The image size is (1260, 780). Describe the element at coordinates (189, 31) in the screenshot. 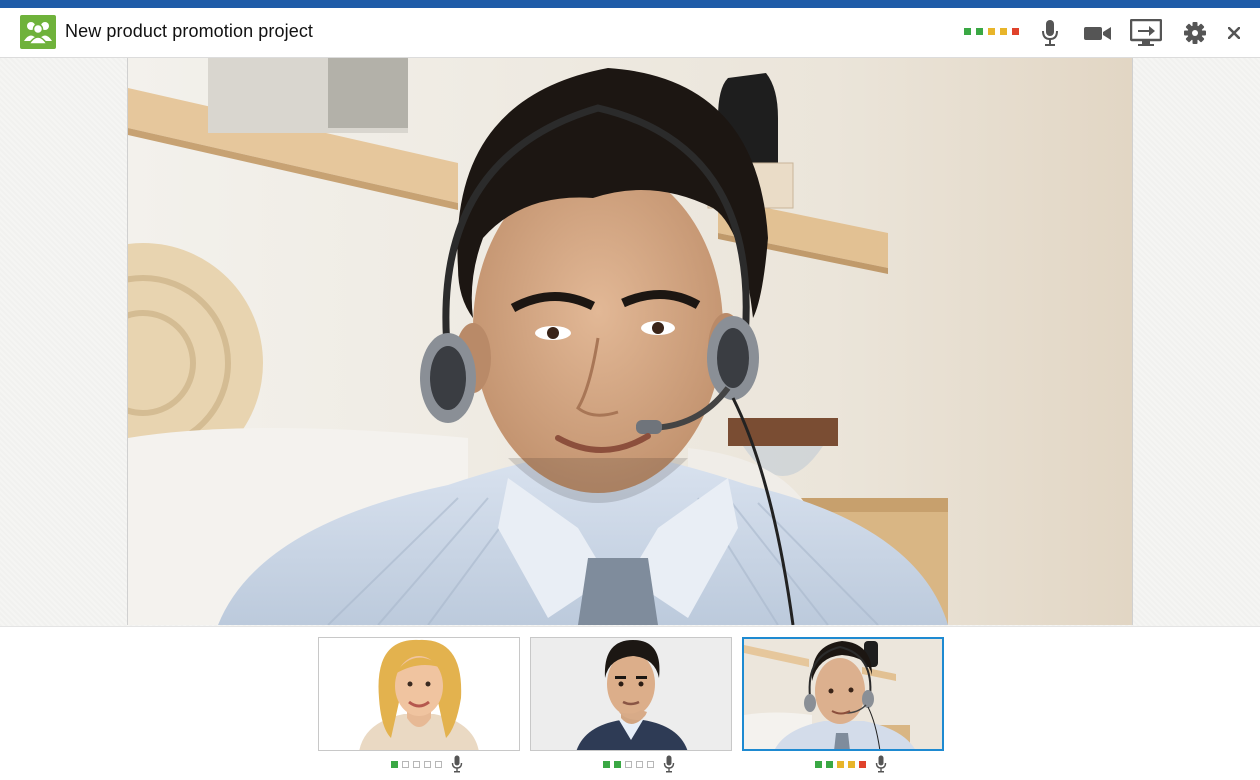

I see `call-title: New product promotion project` at that location.